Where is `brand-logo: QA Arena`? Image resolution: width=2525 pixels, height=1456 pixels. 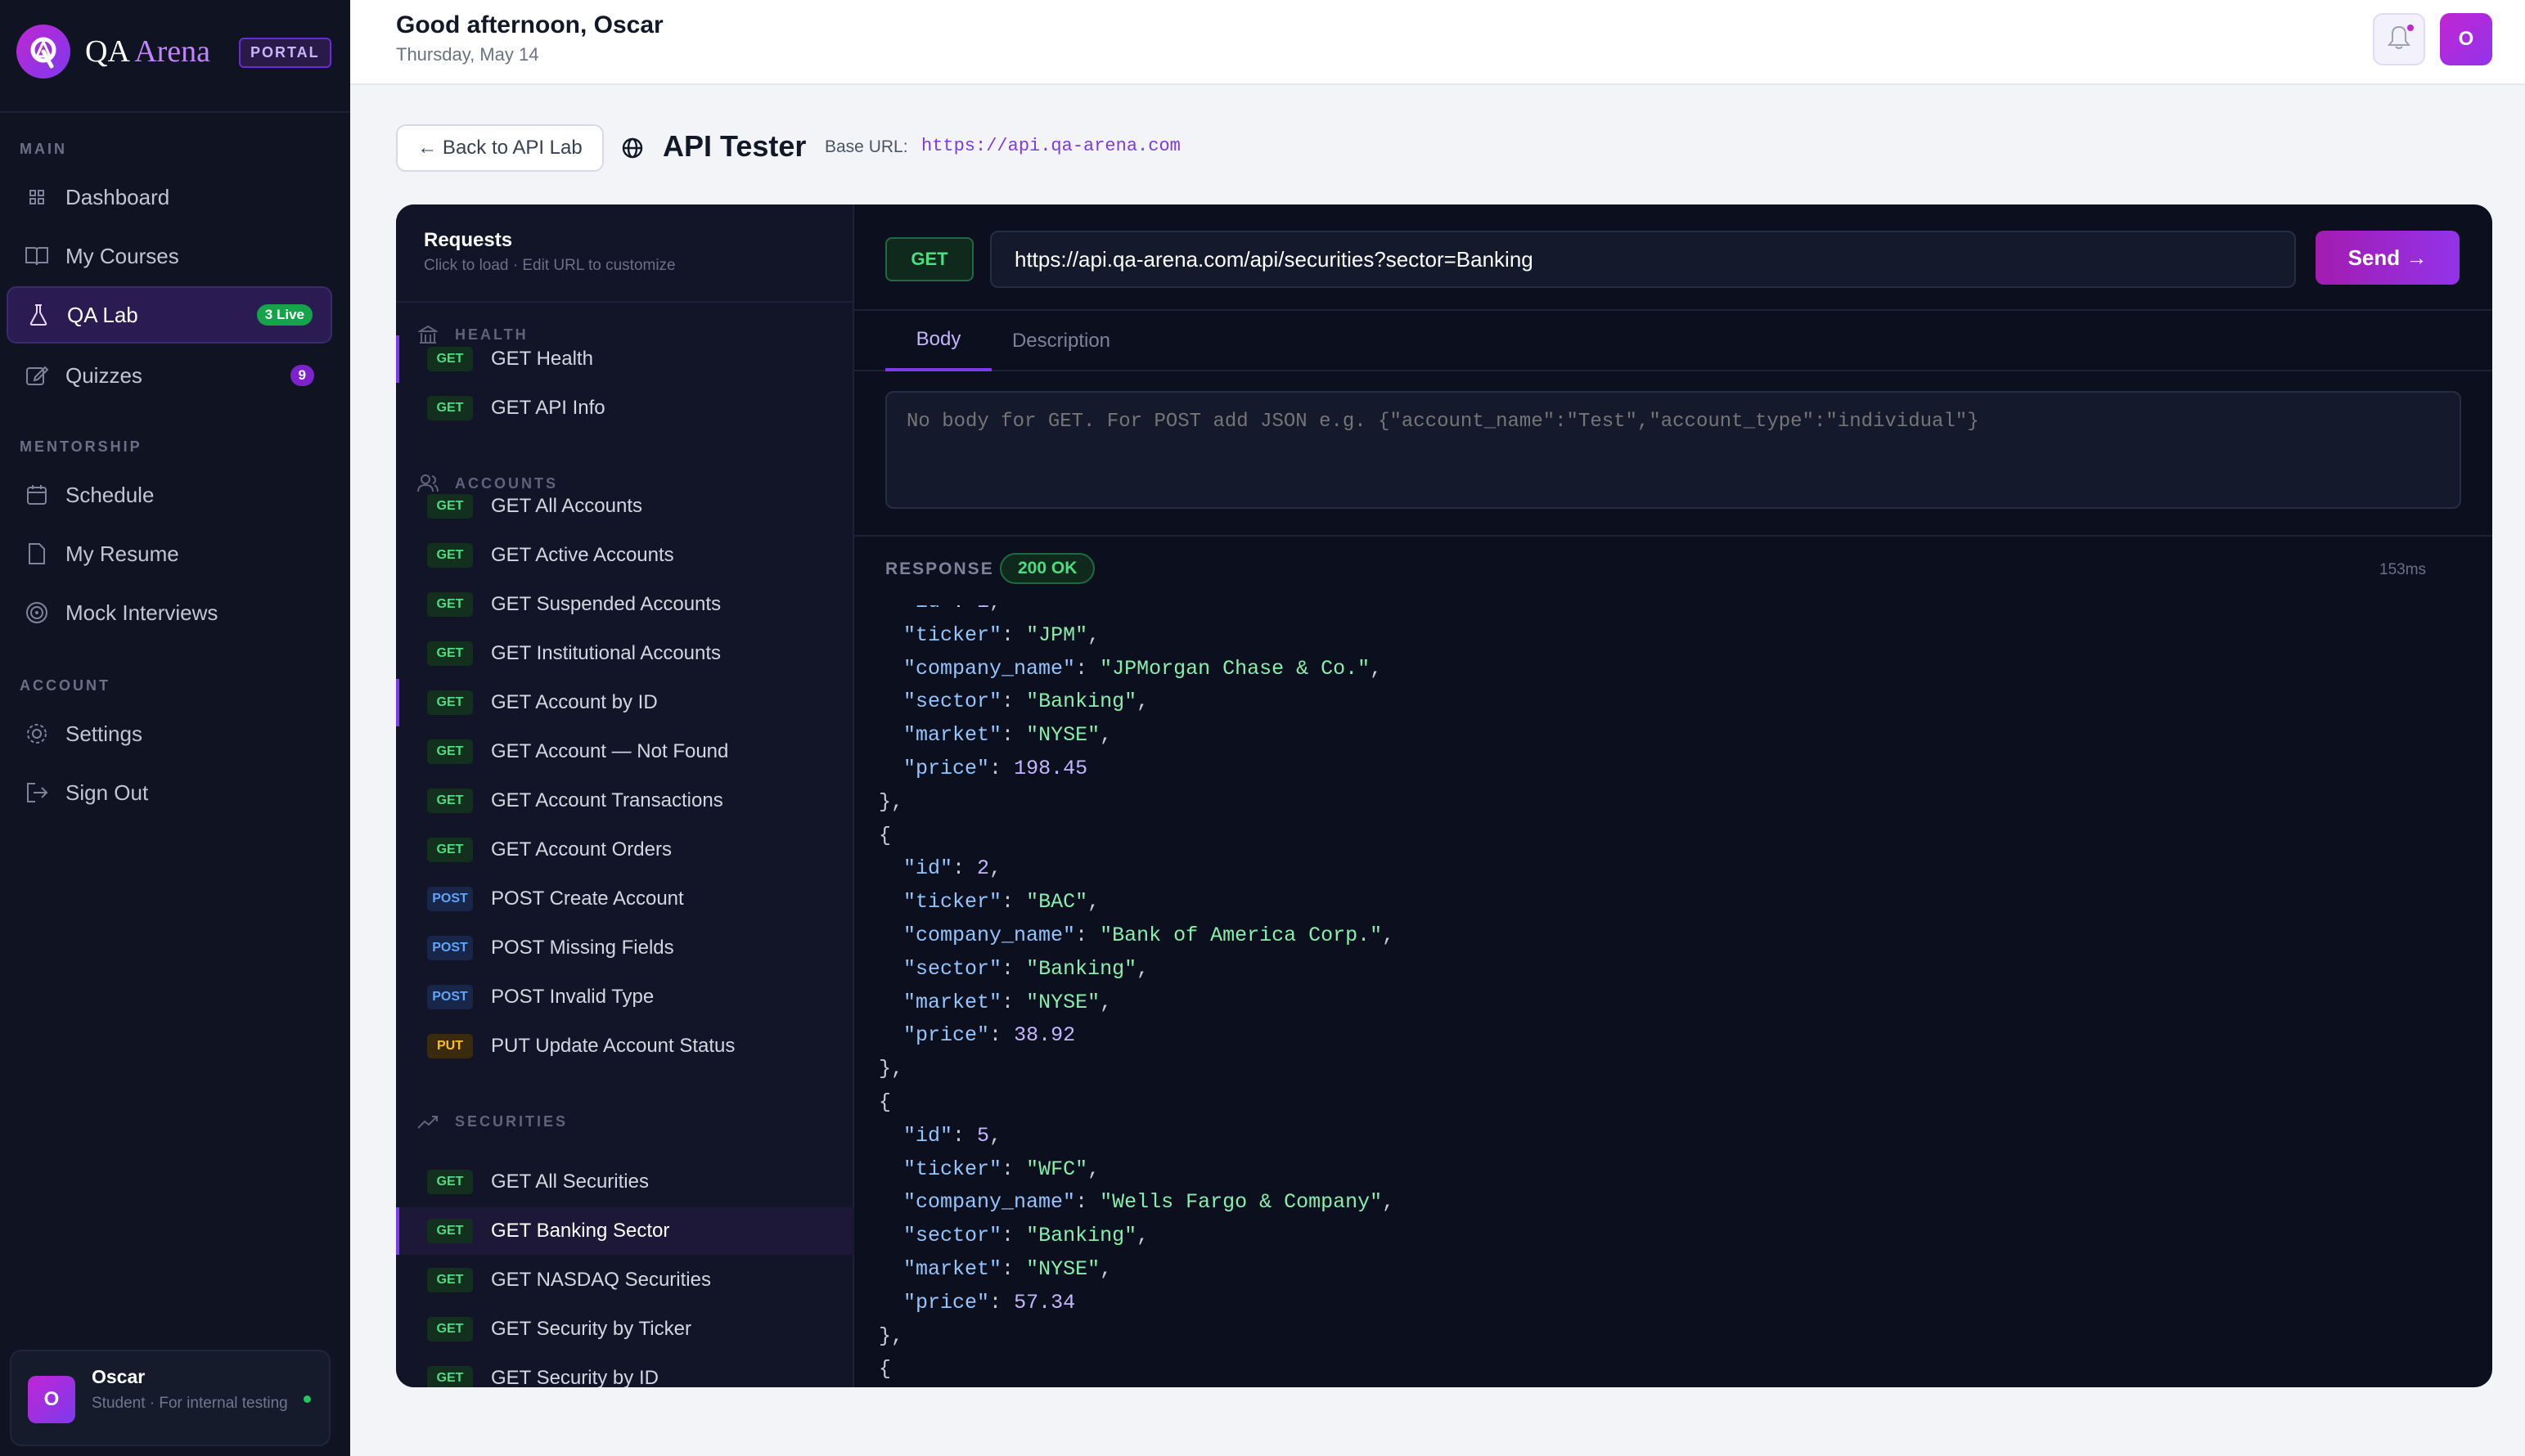 brand-logo: QA Arena is located at coordinates (113, 52).